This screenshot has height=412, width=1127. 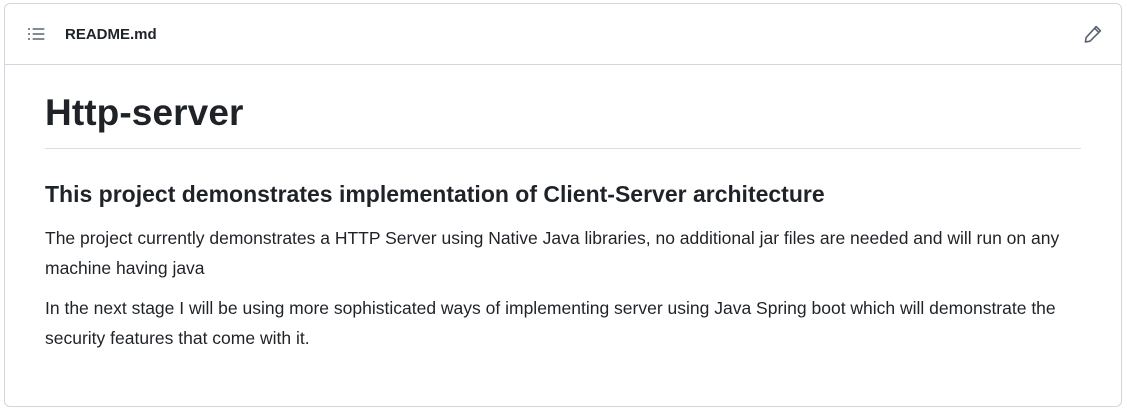 I want to click on readme-title: Http-server, so click(x=563, y=120).